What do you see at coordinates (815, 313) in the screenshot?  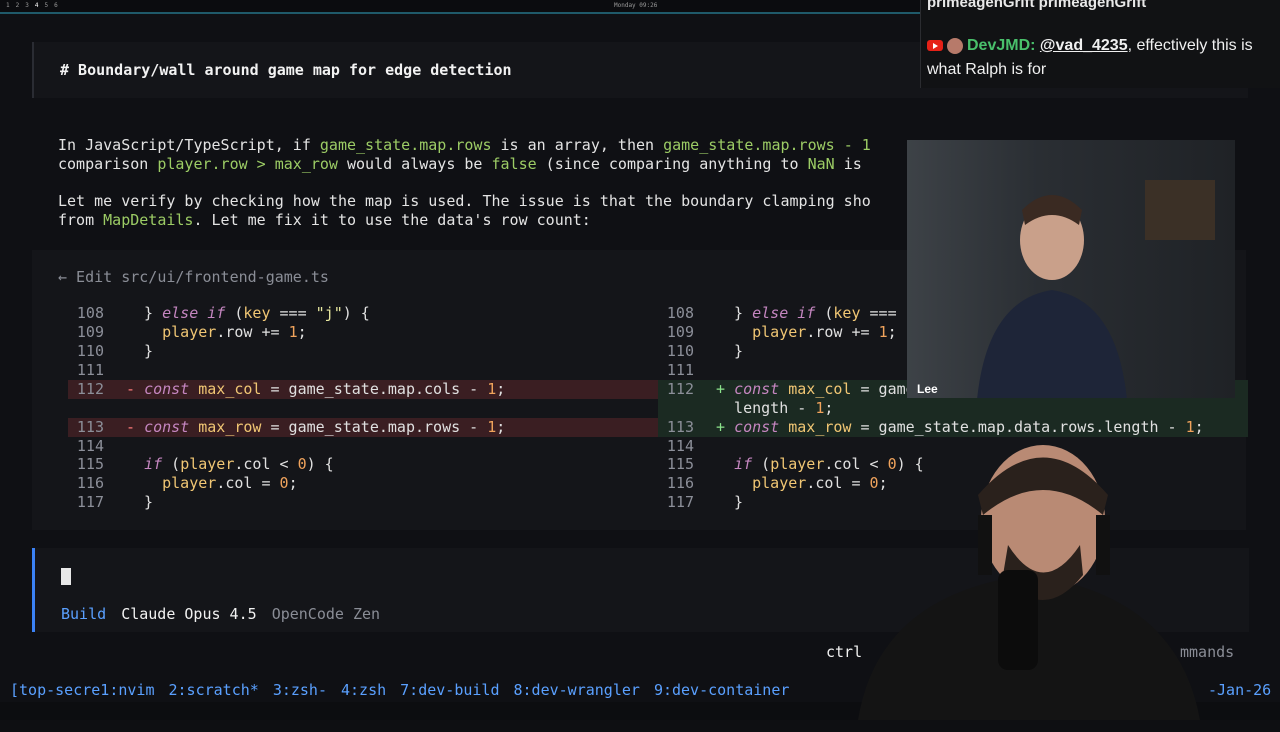 I see `code-text: } else if (key === "` at bounding box center [815, 313].